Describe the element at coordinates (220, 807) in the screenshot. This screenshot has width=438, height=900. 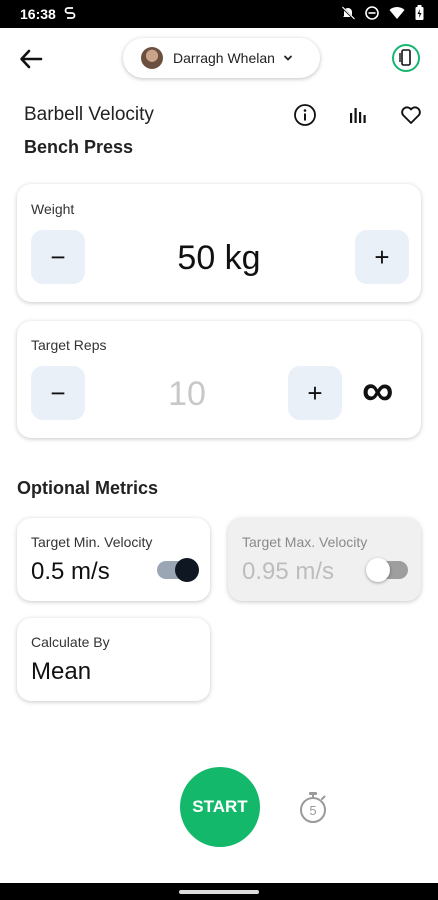
I see `start-button: START` at that location.